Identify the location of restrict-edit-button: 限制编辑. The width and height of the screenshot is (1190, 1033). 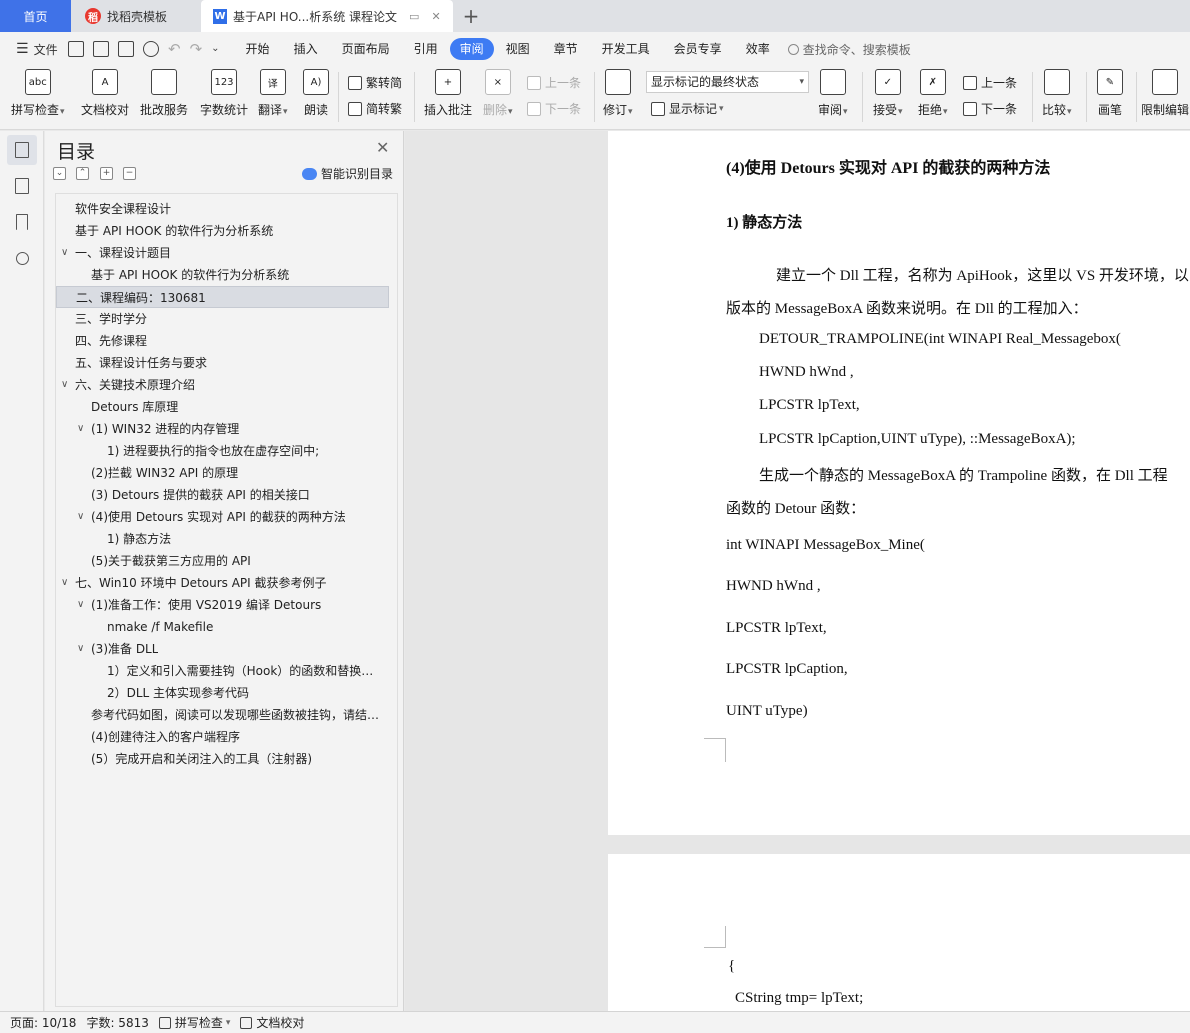
(1165, 93).